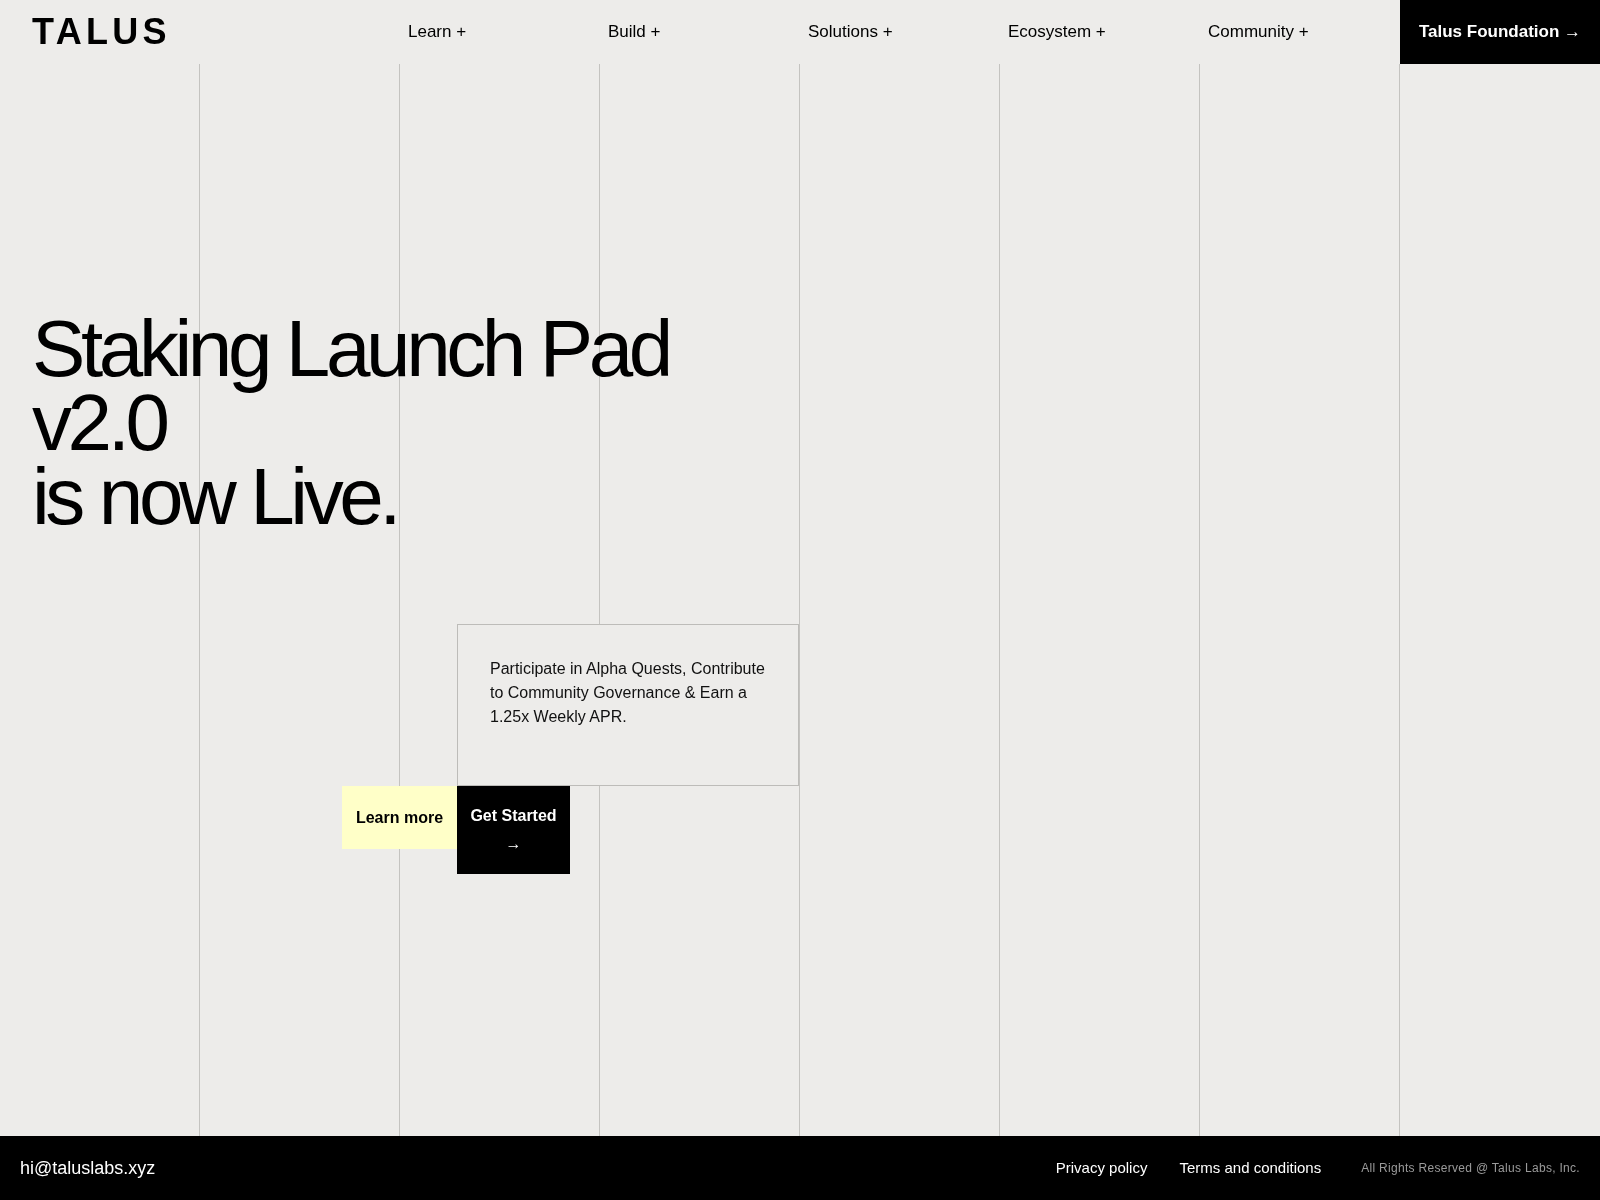  Describe the element at coordinates (399, 817) in the screenshot. I see `learn-more-button: Learn more` at that location.